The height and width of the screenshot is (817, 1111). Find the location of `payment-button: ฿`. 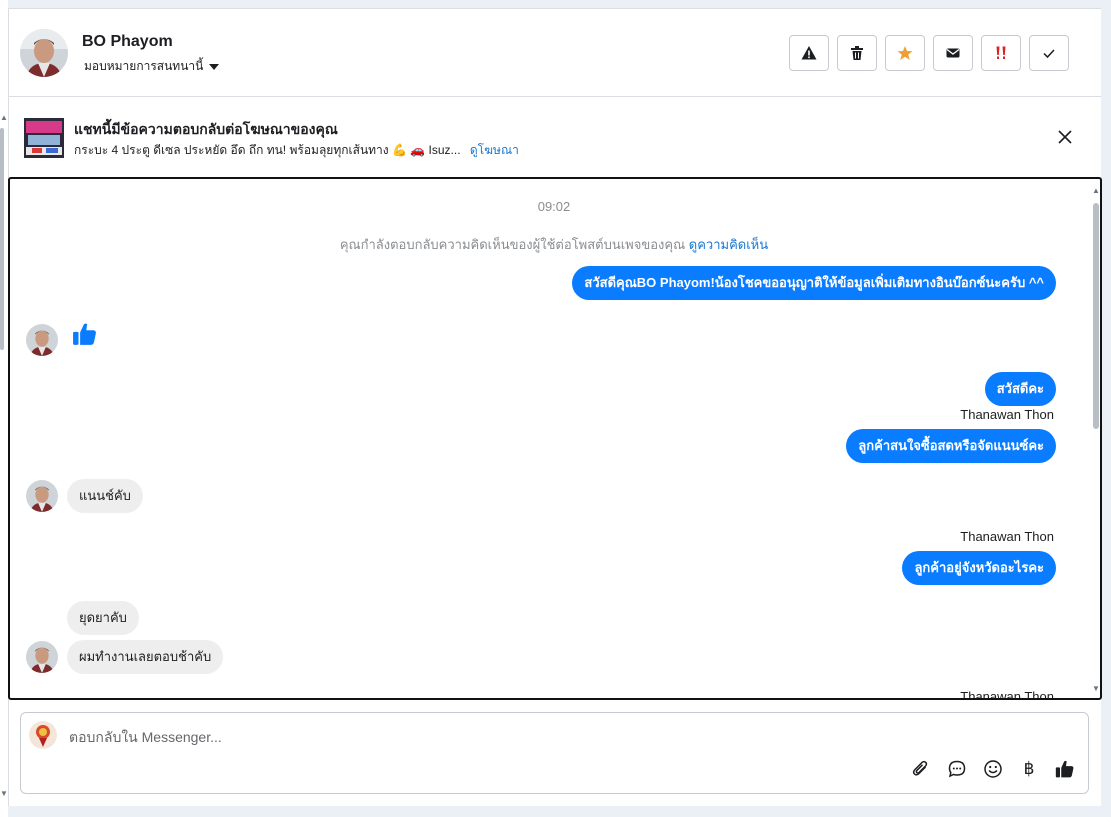

payment-button: ฿ is located at coordinates (1029, 769).